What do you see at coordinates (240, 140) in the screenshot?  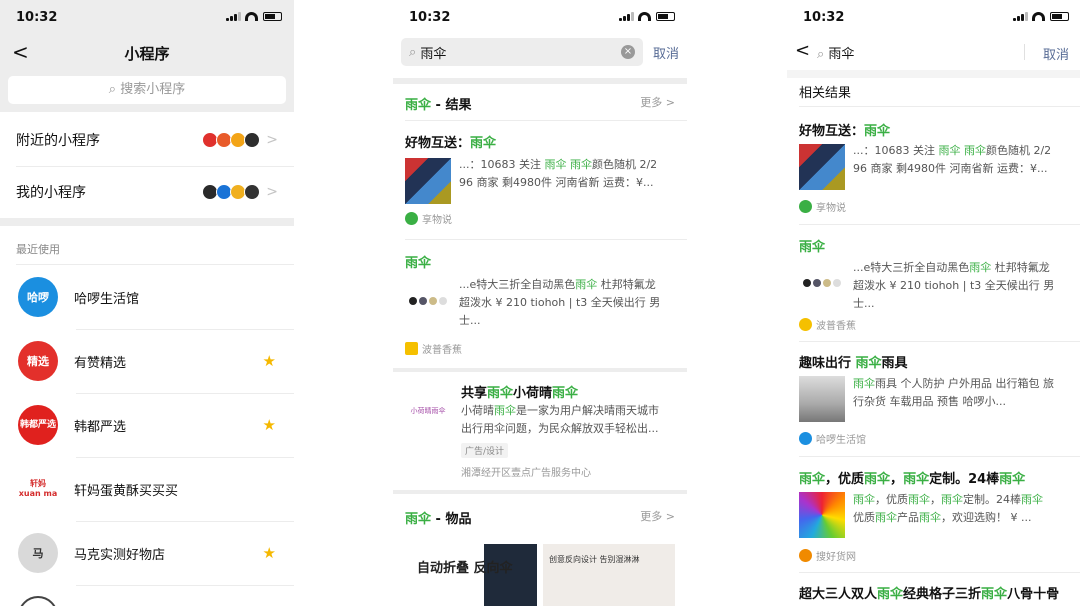 I see `nearby-app-icons: >` at bounding box center [240, 140].